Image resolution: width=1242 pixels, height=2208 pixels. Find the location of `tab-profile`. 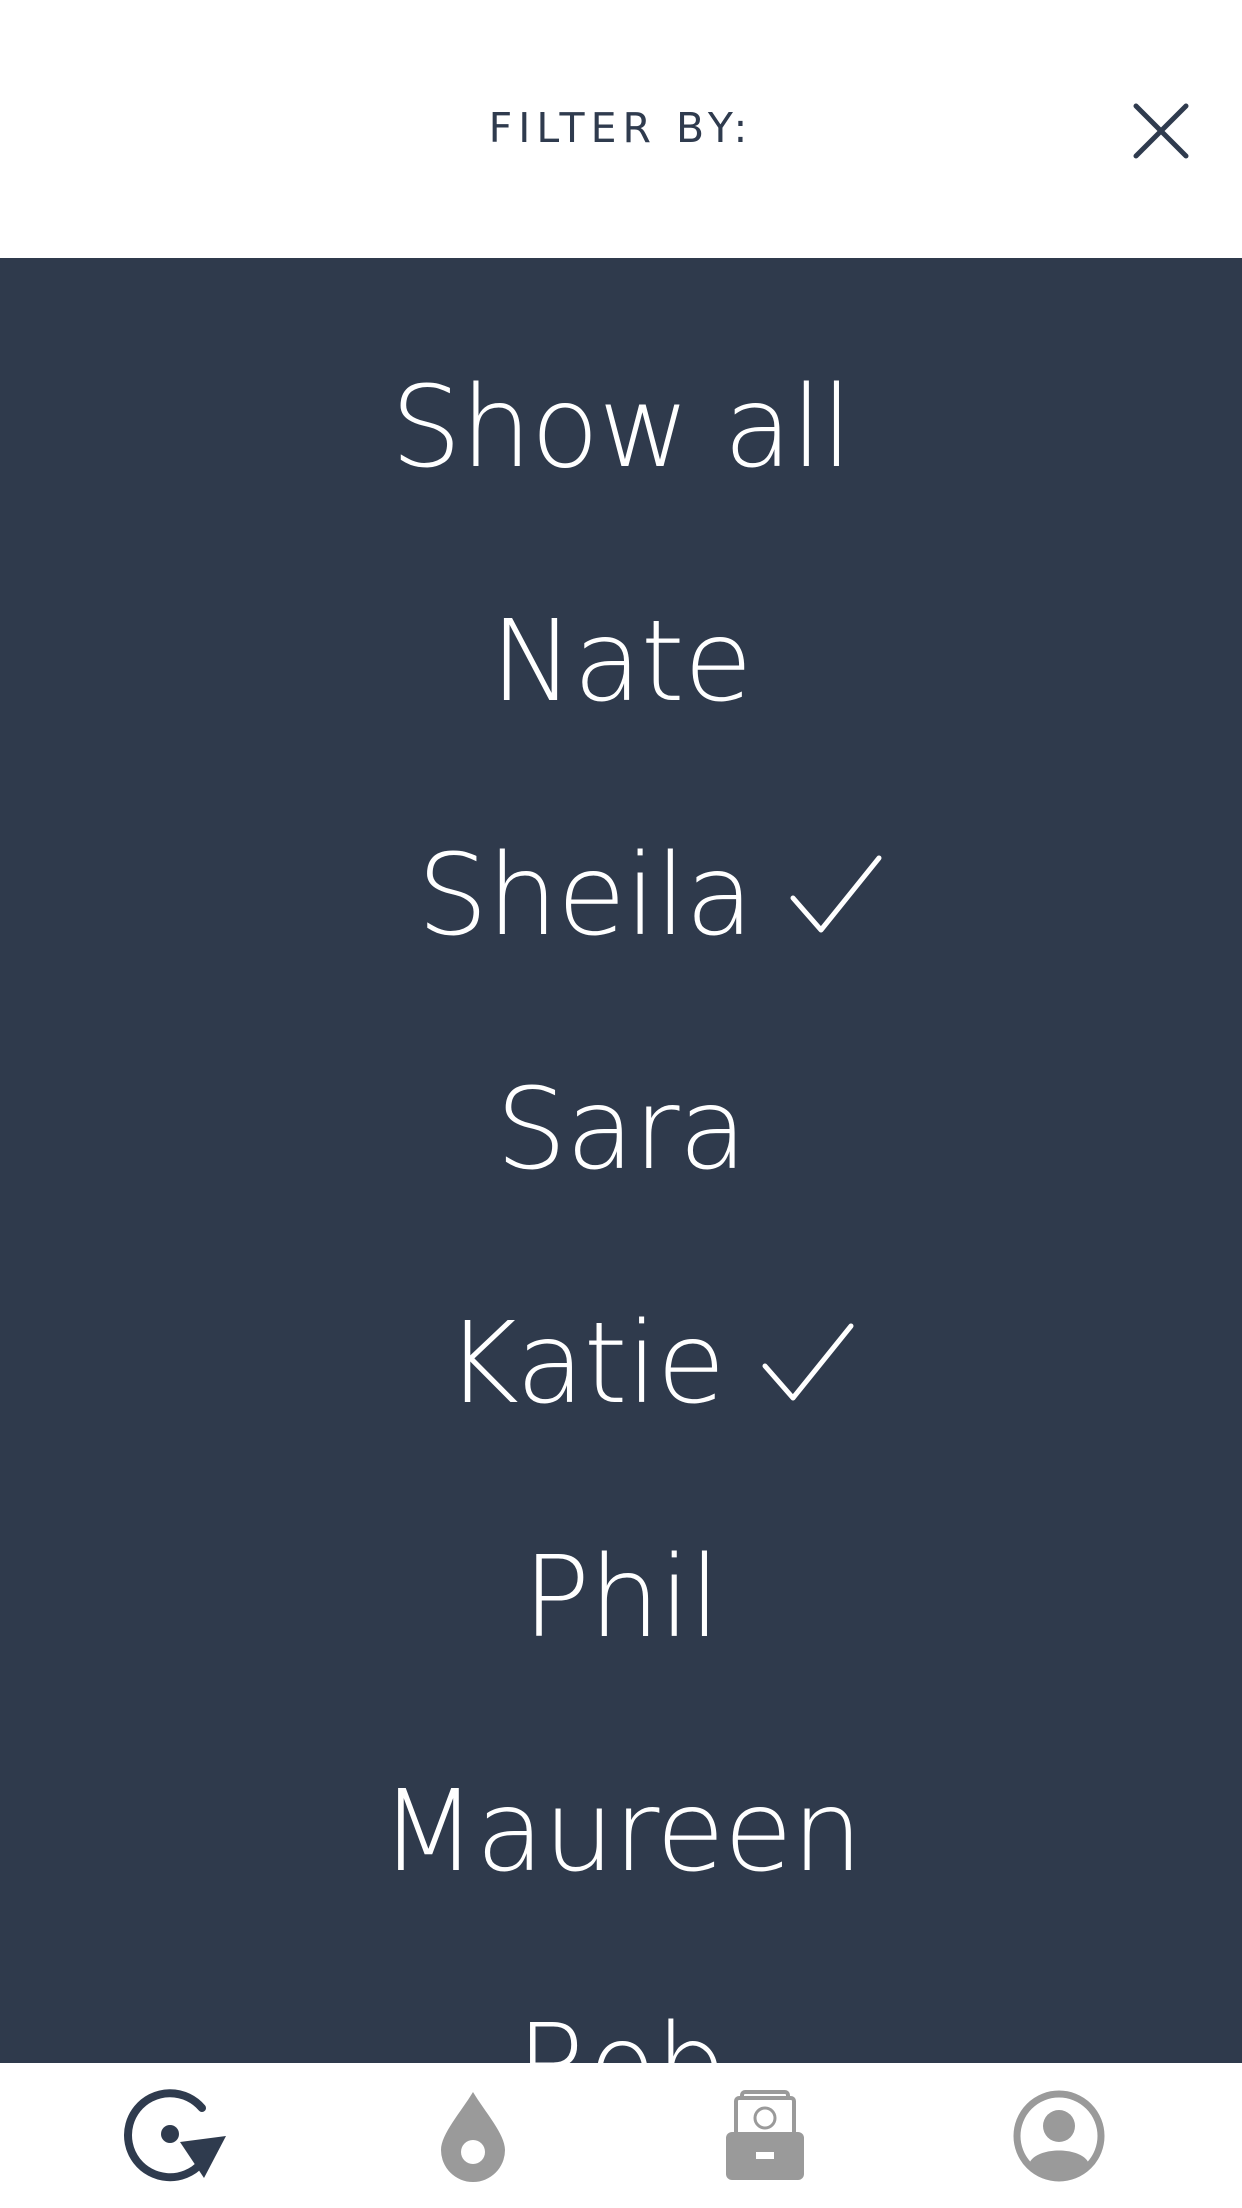

tab-profile is located at coordinates (1059, 2135).